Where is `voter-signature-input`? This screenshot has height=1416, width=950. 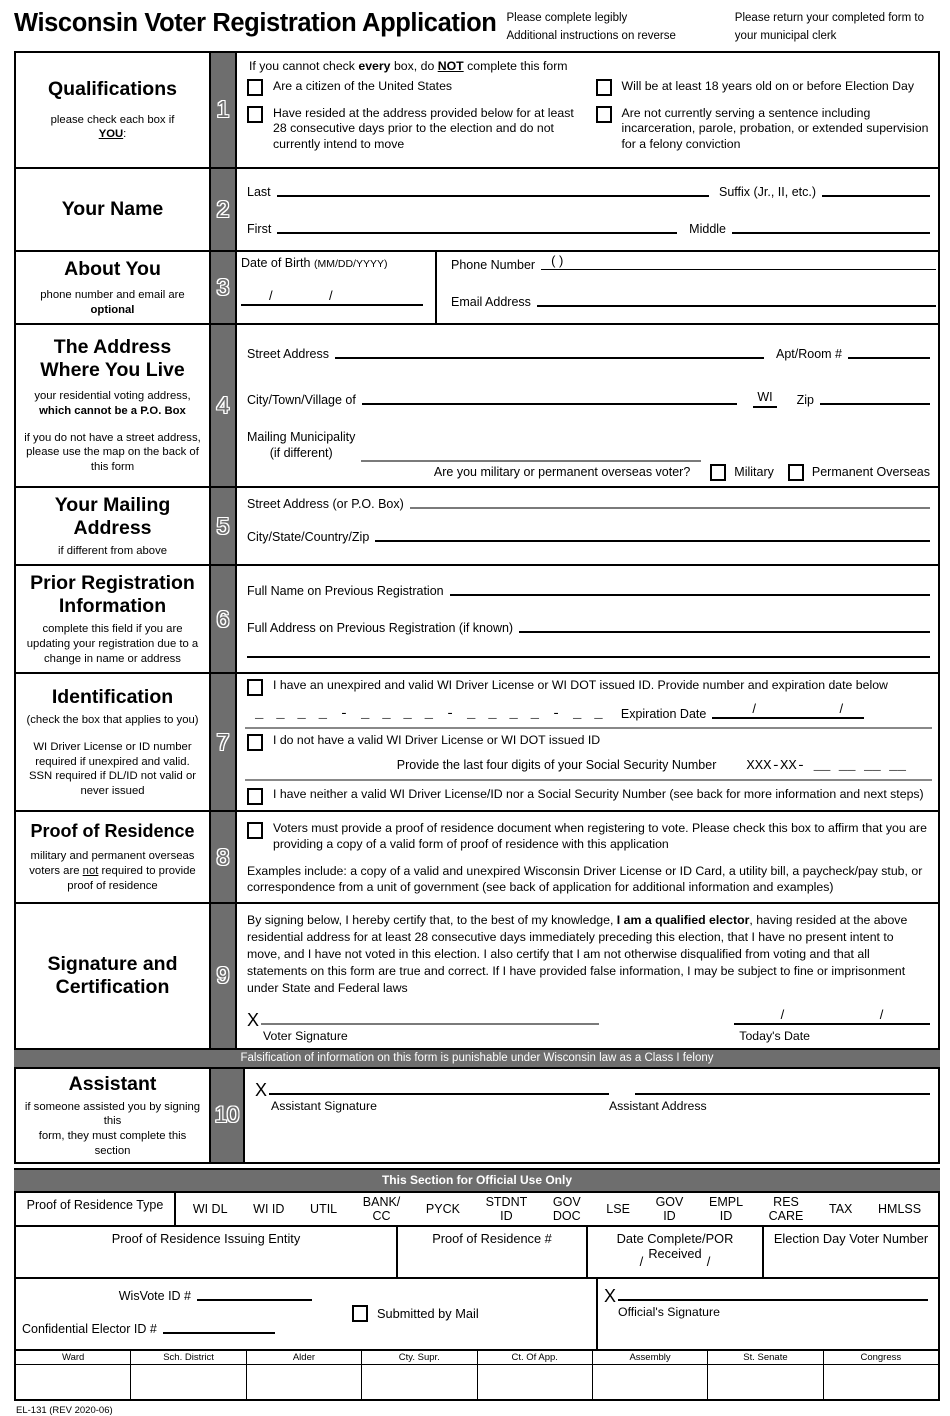
voter-signature-input is located at coordinates (430, 1023).